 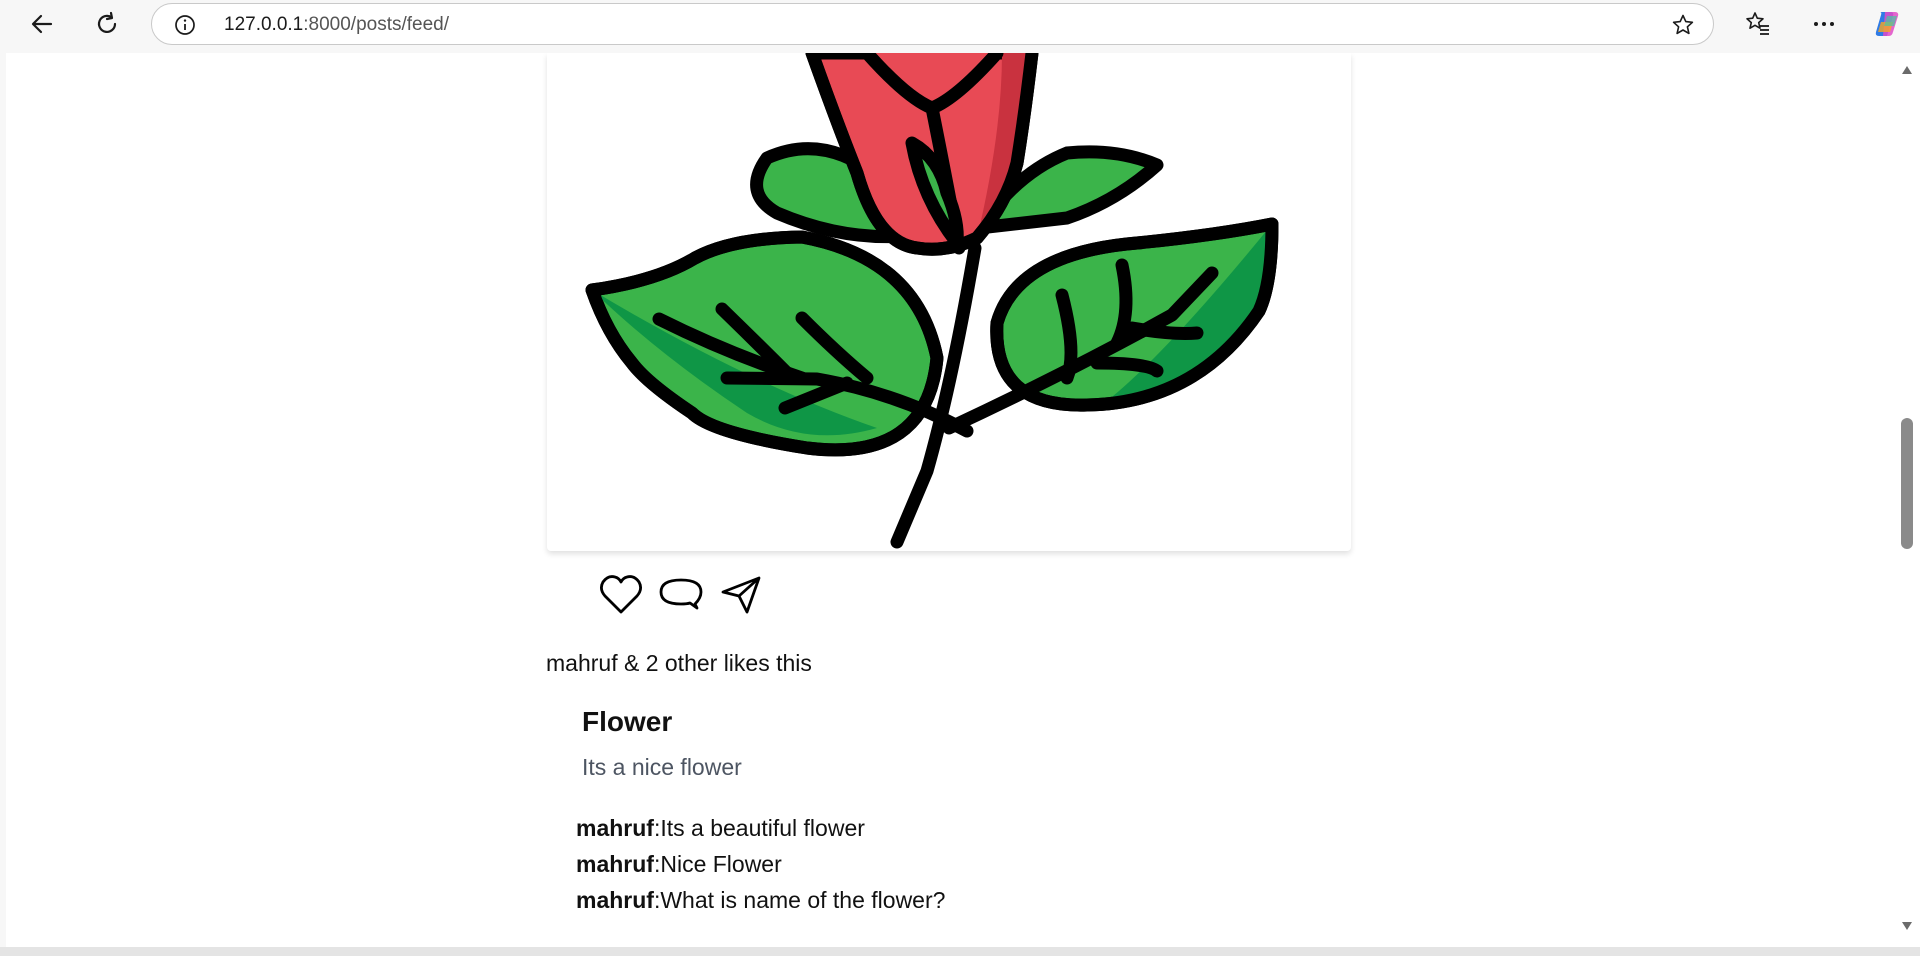 I want to click on back-icon, so click(x=42, y=24).